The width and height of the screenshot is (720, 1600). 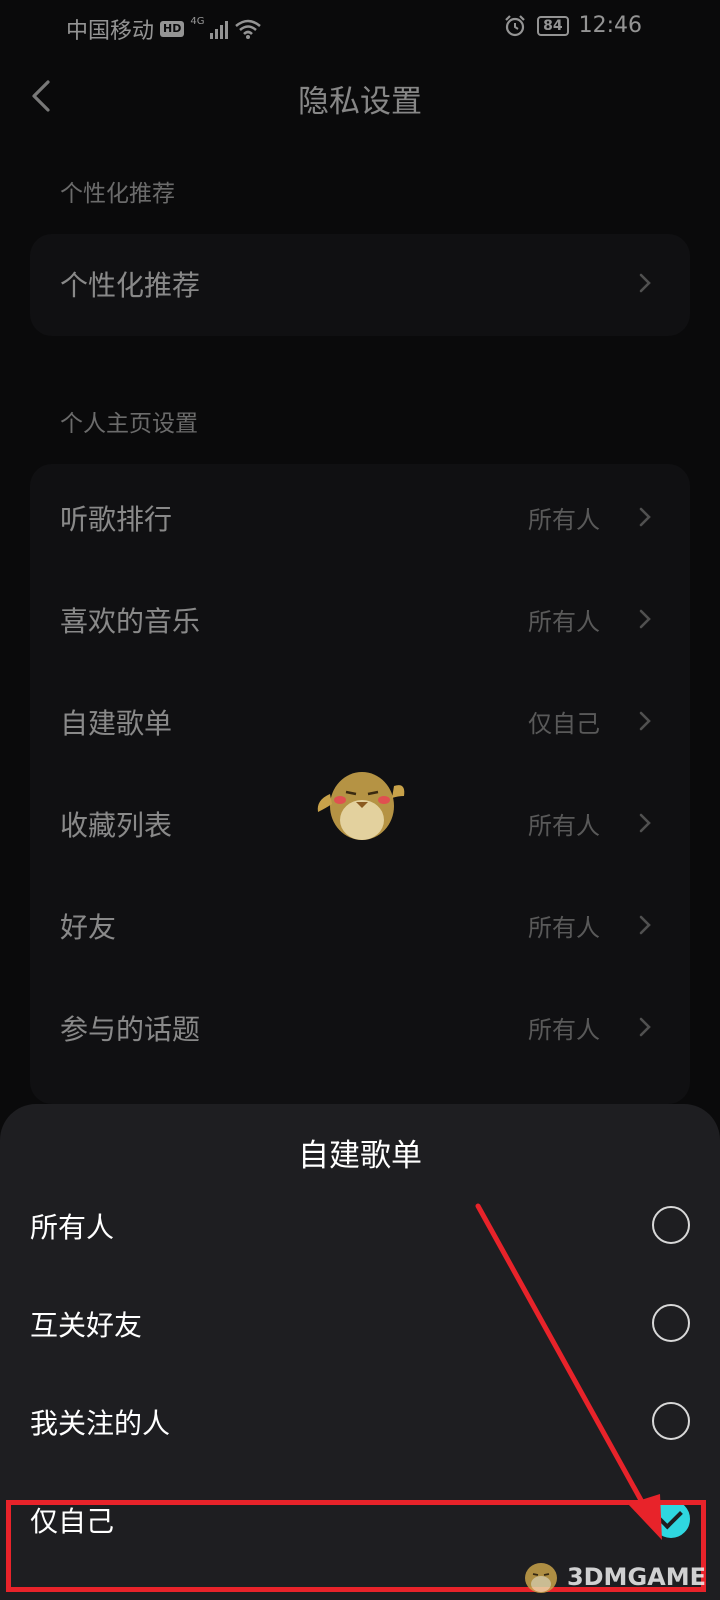 I want to click on option-label: 所有人, so click(x=72, y=1227).